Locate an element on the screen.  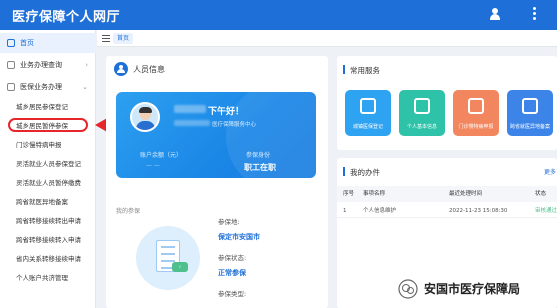
highlight-box is located at coordinates (48, 125).